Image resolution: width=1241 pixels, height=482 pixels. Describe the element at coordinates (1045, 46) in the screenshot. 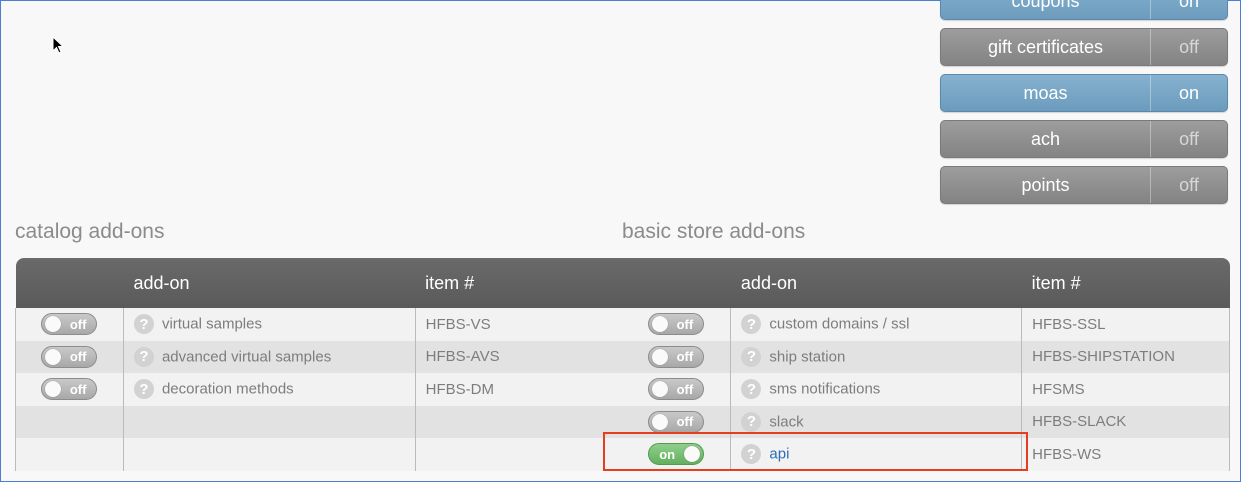

I see `toggle-label: gift certificates` at that location.